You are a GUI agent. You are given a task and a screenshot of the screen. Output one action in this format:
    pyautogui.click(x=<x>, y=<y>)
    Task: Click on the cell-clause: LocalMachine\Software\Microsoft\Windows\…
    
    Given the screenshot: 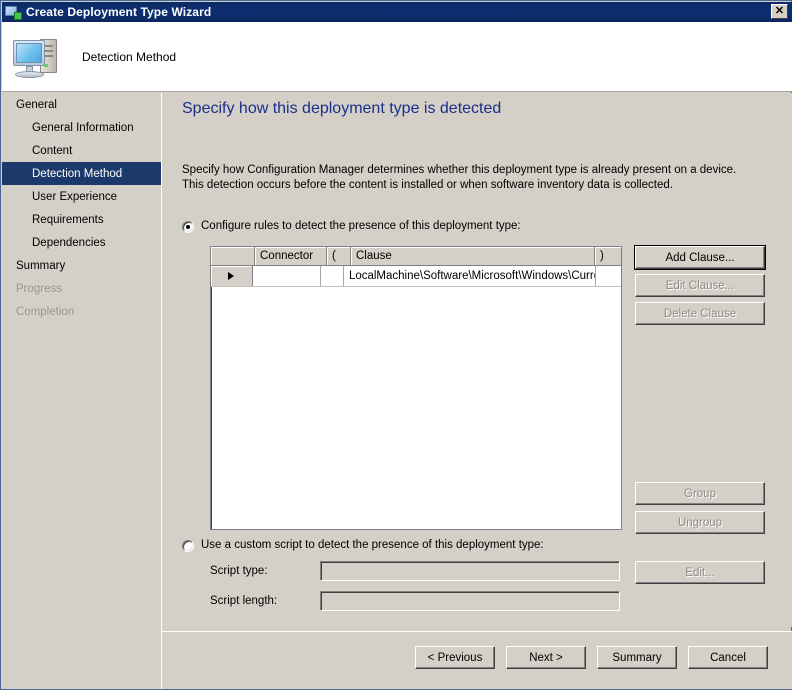 What is the action you would take?
    pyautogui.click(x=470, y=276)
    